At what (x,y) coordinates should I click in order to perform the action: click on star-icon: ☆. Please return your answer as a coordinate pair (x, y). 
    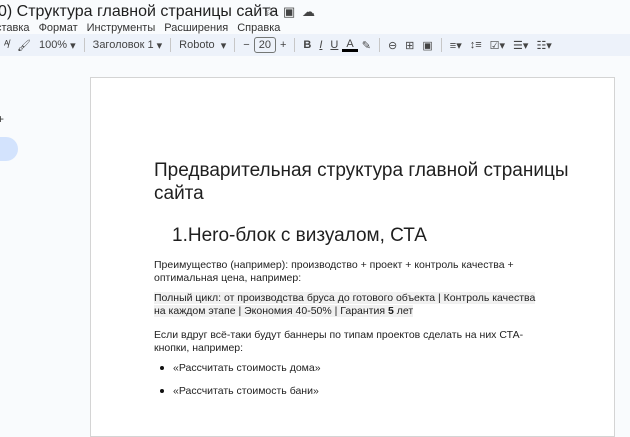
    Looking at the image, I should click on (270, 12).